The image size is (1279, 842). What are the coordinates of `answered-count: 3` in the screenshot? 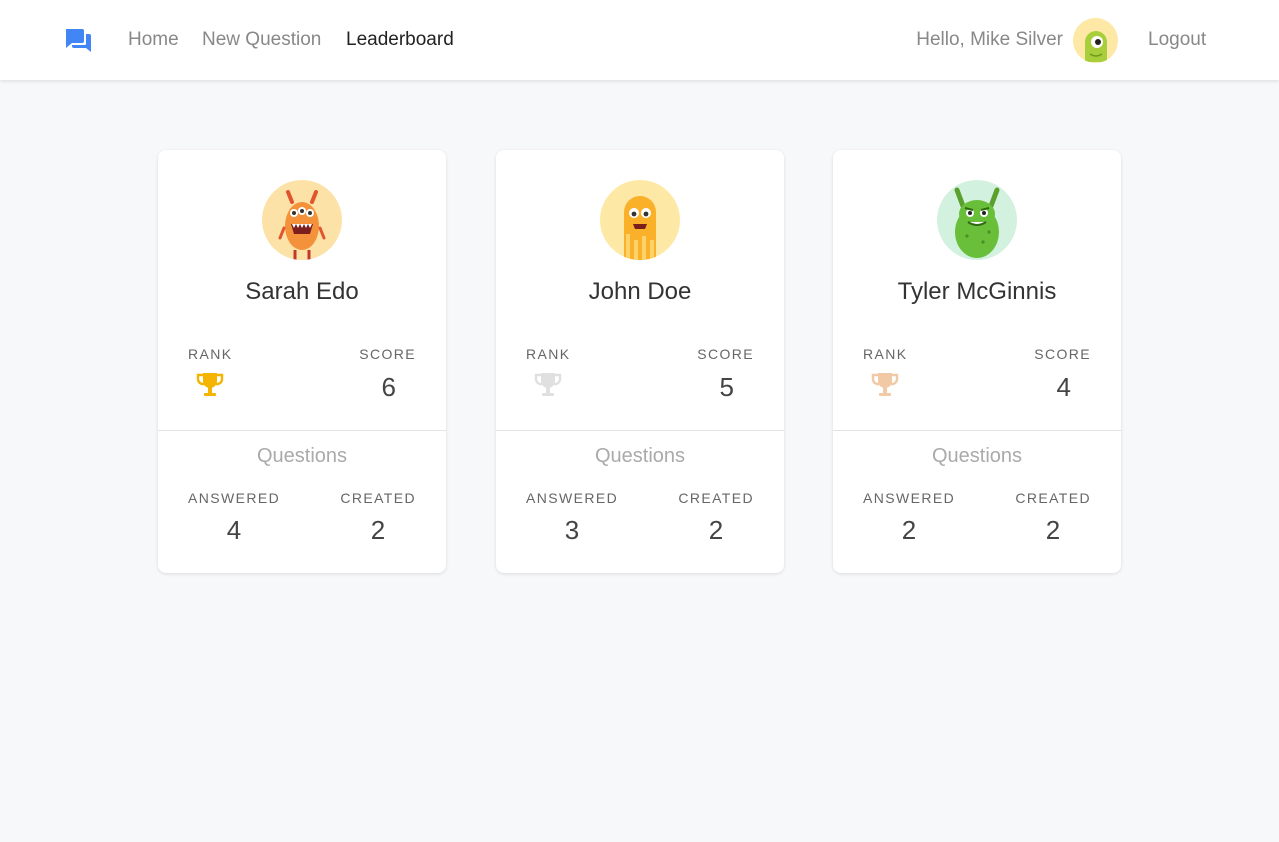 It's located at (572, 530).